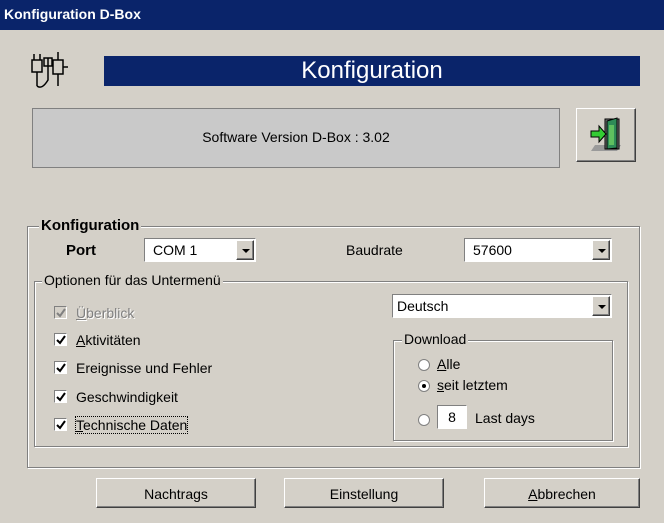 This screenshot has height=523, width=664. I want to click on language-value: Deutsch, so click(423, 306).